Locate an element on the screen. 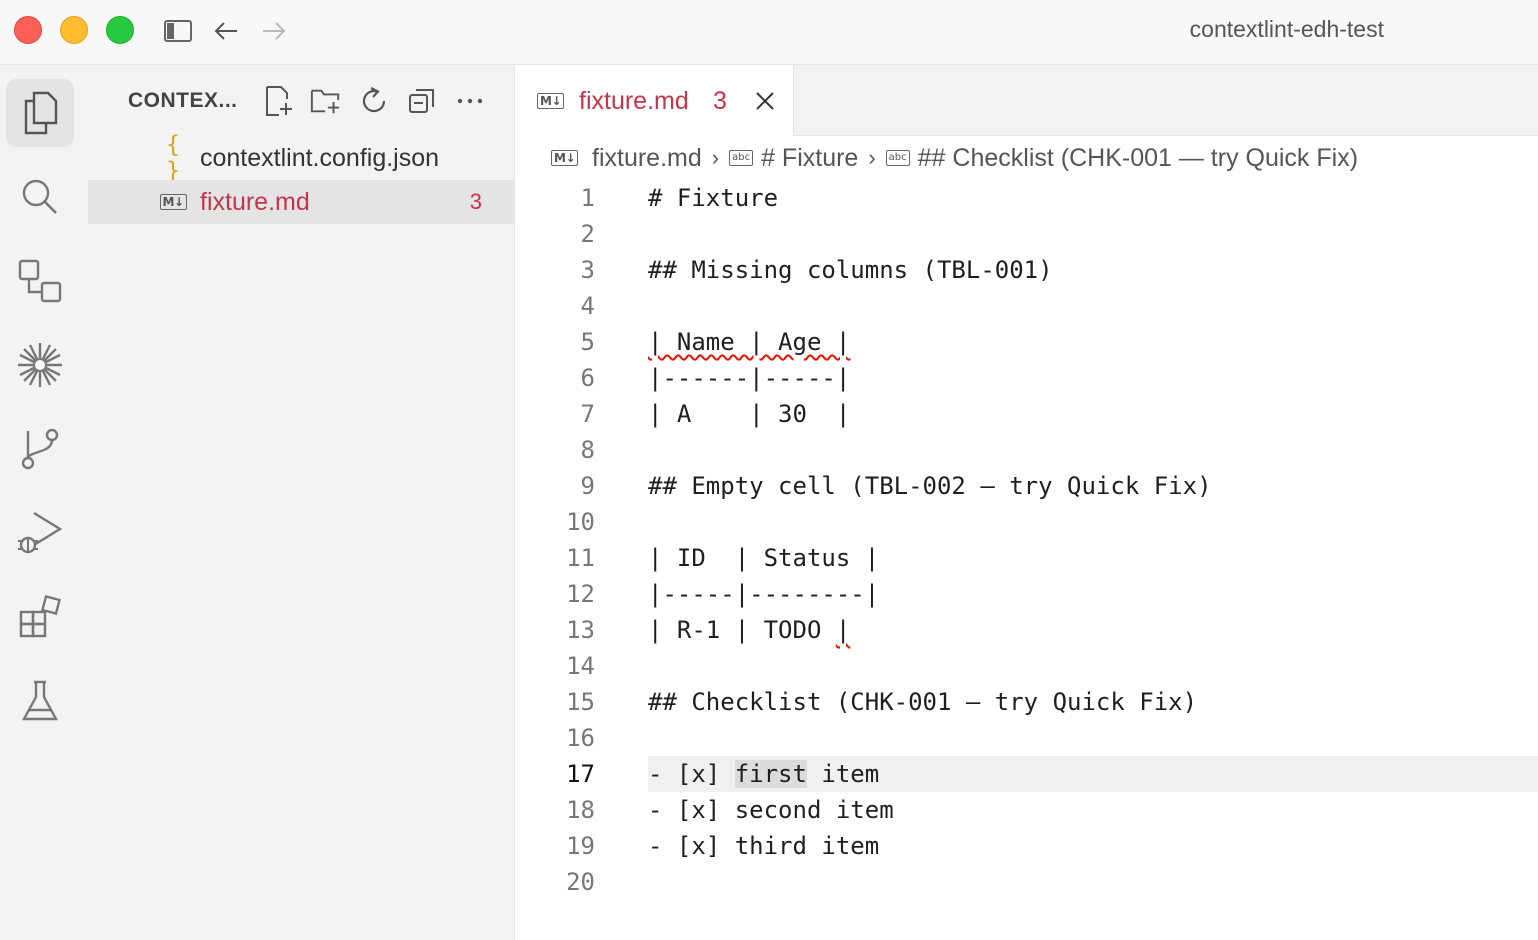  breadcrumb-section-label: # Fixture is located at coordinates (810, 157).